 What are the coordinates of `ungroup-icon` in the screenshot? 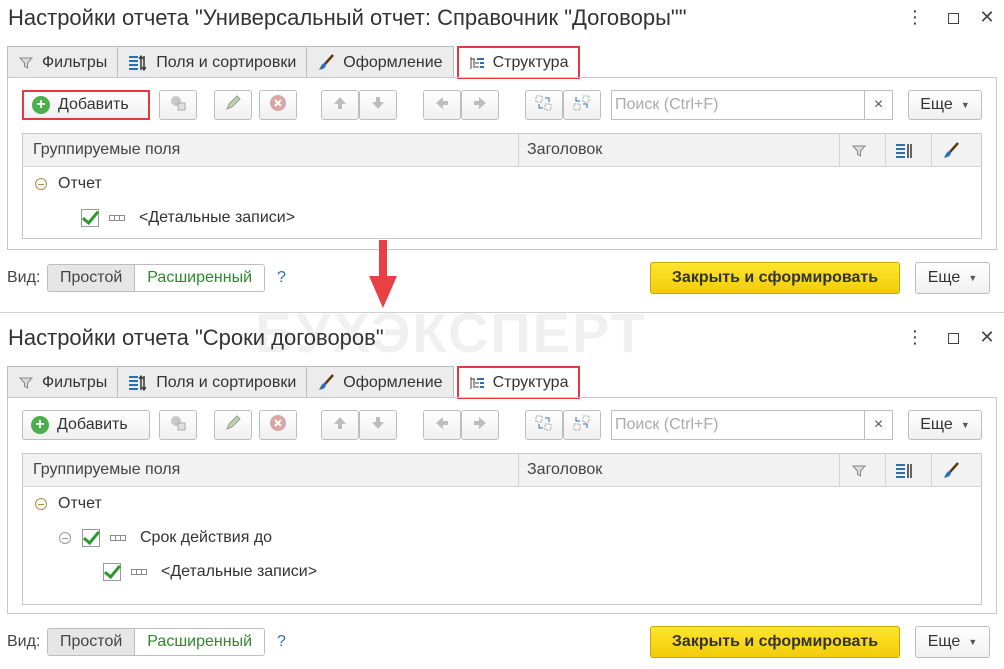 It's located at (582, 425).